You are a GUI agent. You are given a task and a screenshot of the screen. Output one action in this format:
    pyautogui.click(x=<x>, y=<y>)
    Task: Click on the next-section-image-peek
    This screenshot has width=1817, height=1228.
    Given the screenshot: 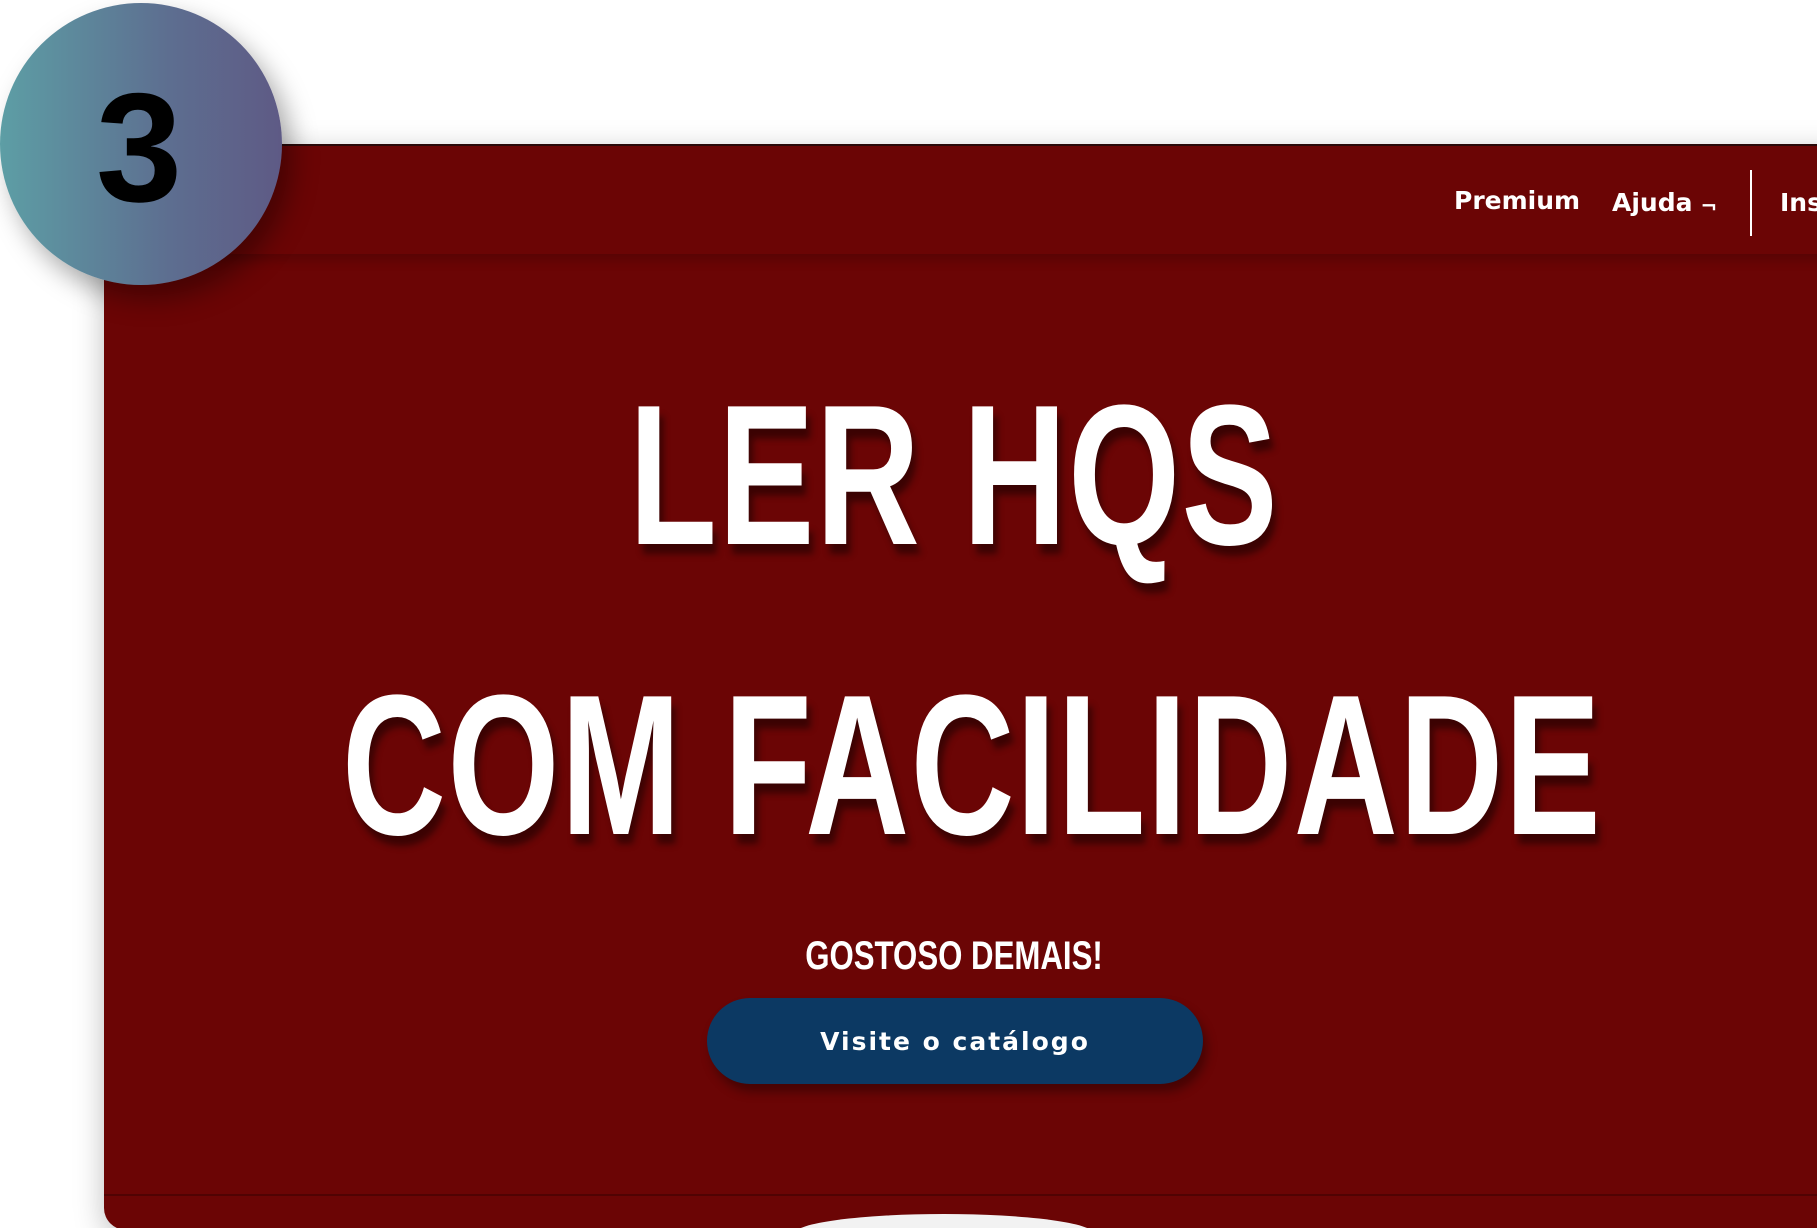 What is the action you would take?
    pyautogui.click(x=944, y=1221)
    